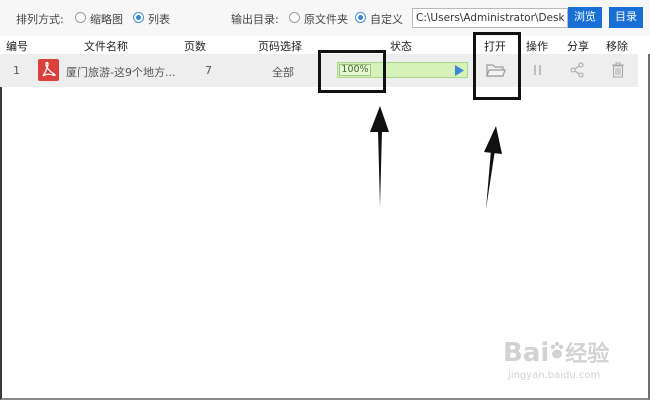 This screenshot has width=650, height=400. What do you see at coordinates (585, 17) in the screenshot?
I see `browse-button: 浏览` at bounding box center [585, 17].